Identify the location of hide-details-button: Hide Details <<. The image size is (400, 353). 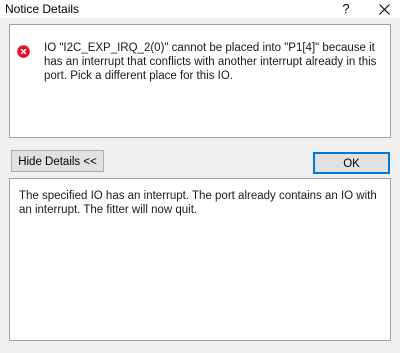
(57, 161).